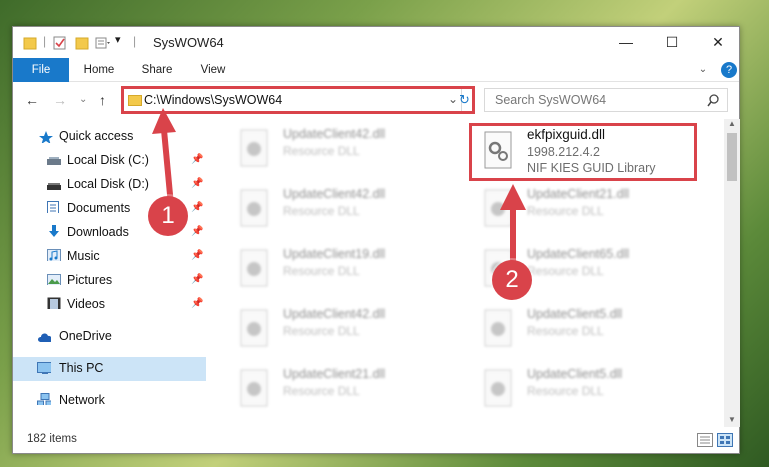  What do you see at coordinates (168, 216) in the screenshot?
I see `annotation-badge-1: 1` at bounding box center [168, 216].